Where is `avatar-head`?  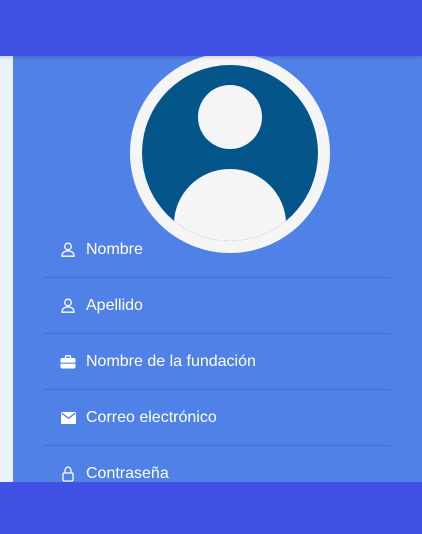 avatar-head is located at coordinates (230, 117).